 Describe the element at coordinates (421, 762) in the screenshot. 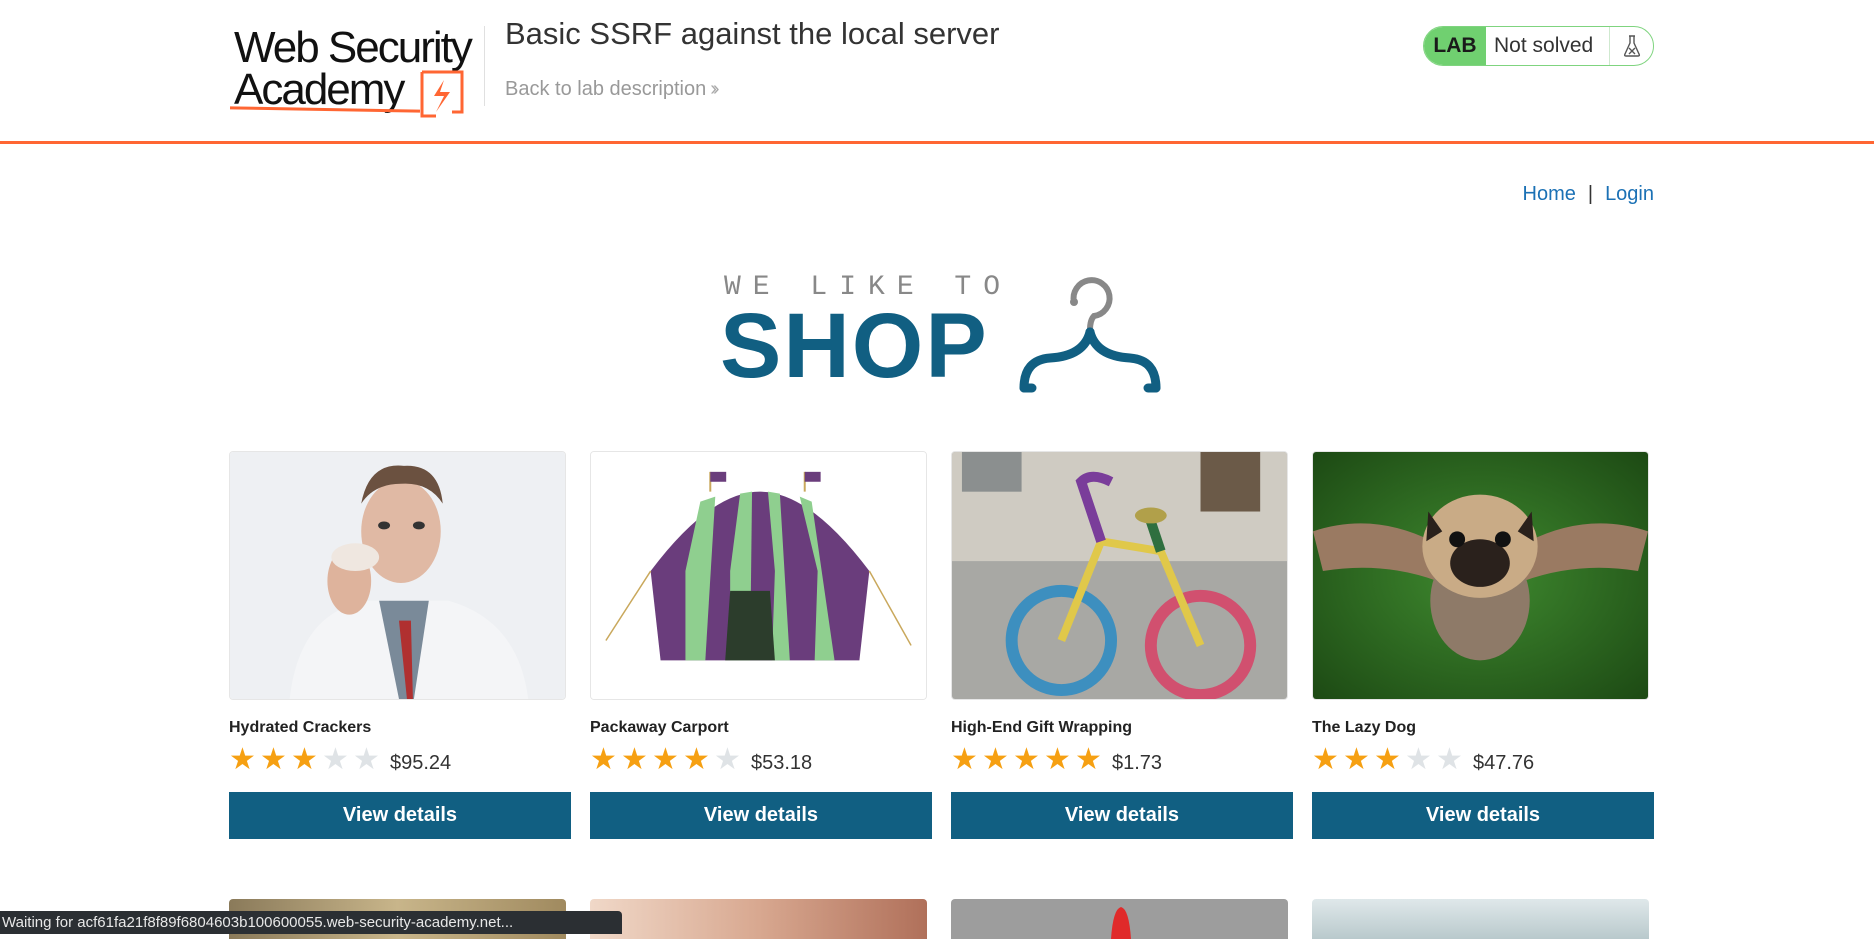

I see `product-price: $95.24` at that location.